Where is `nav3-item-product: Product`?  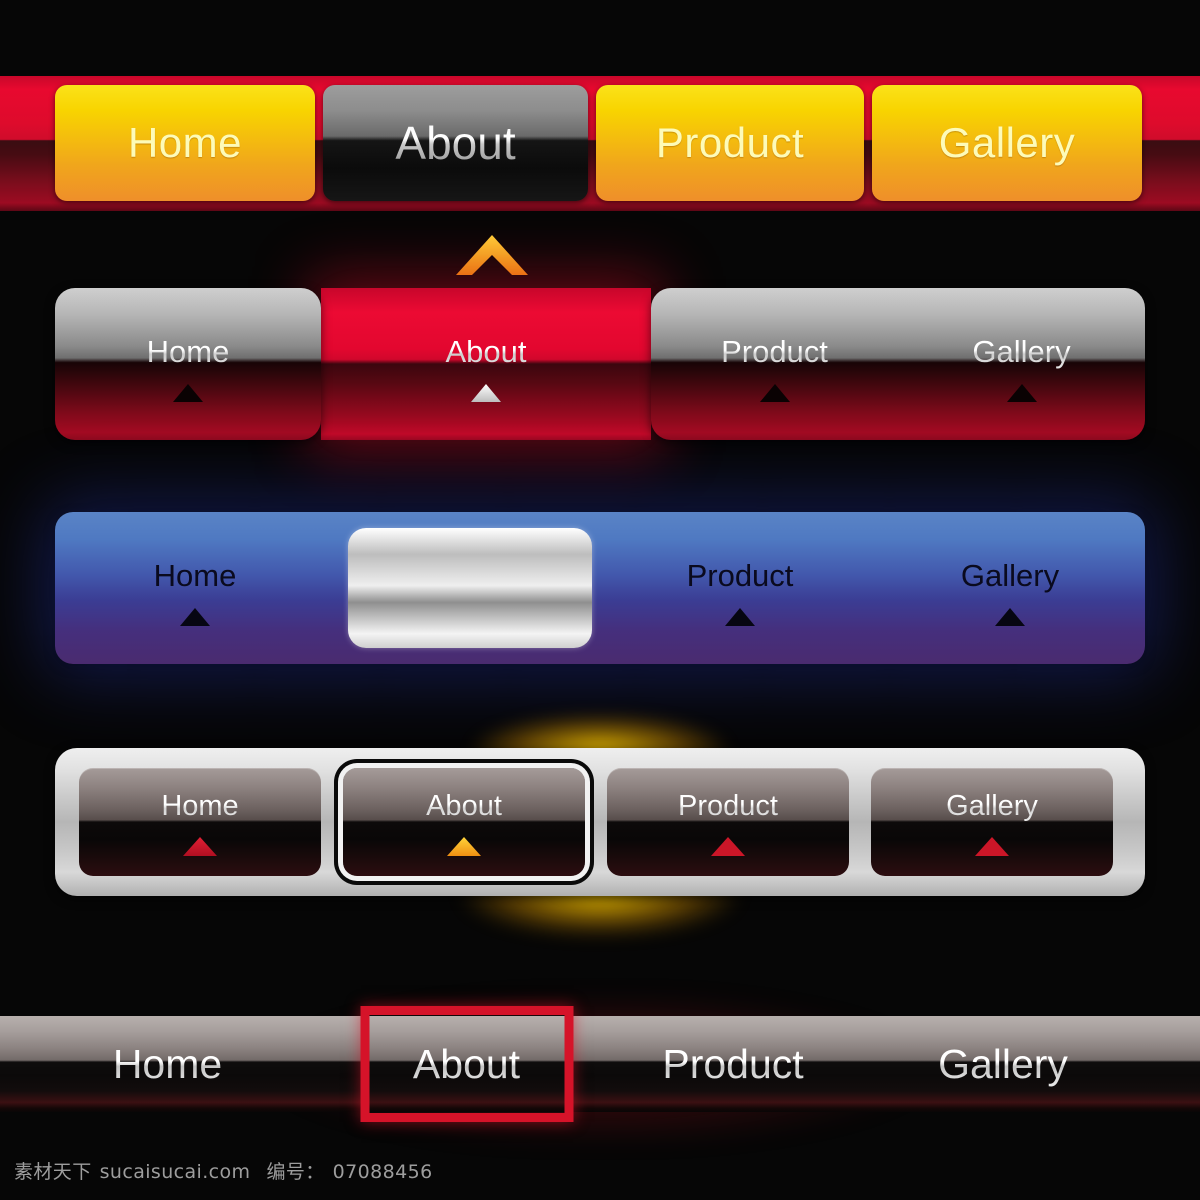 nav3-item-product: Product is located at coordinates (740, 588).